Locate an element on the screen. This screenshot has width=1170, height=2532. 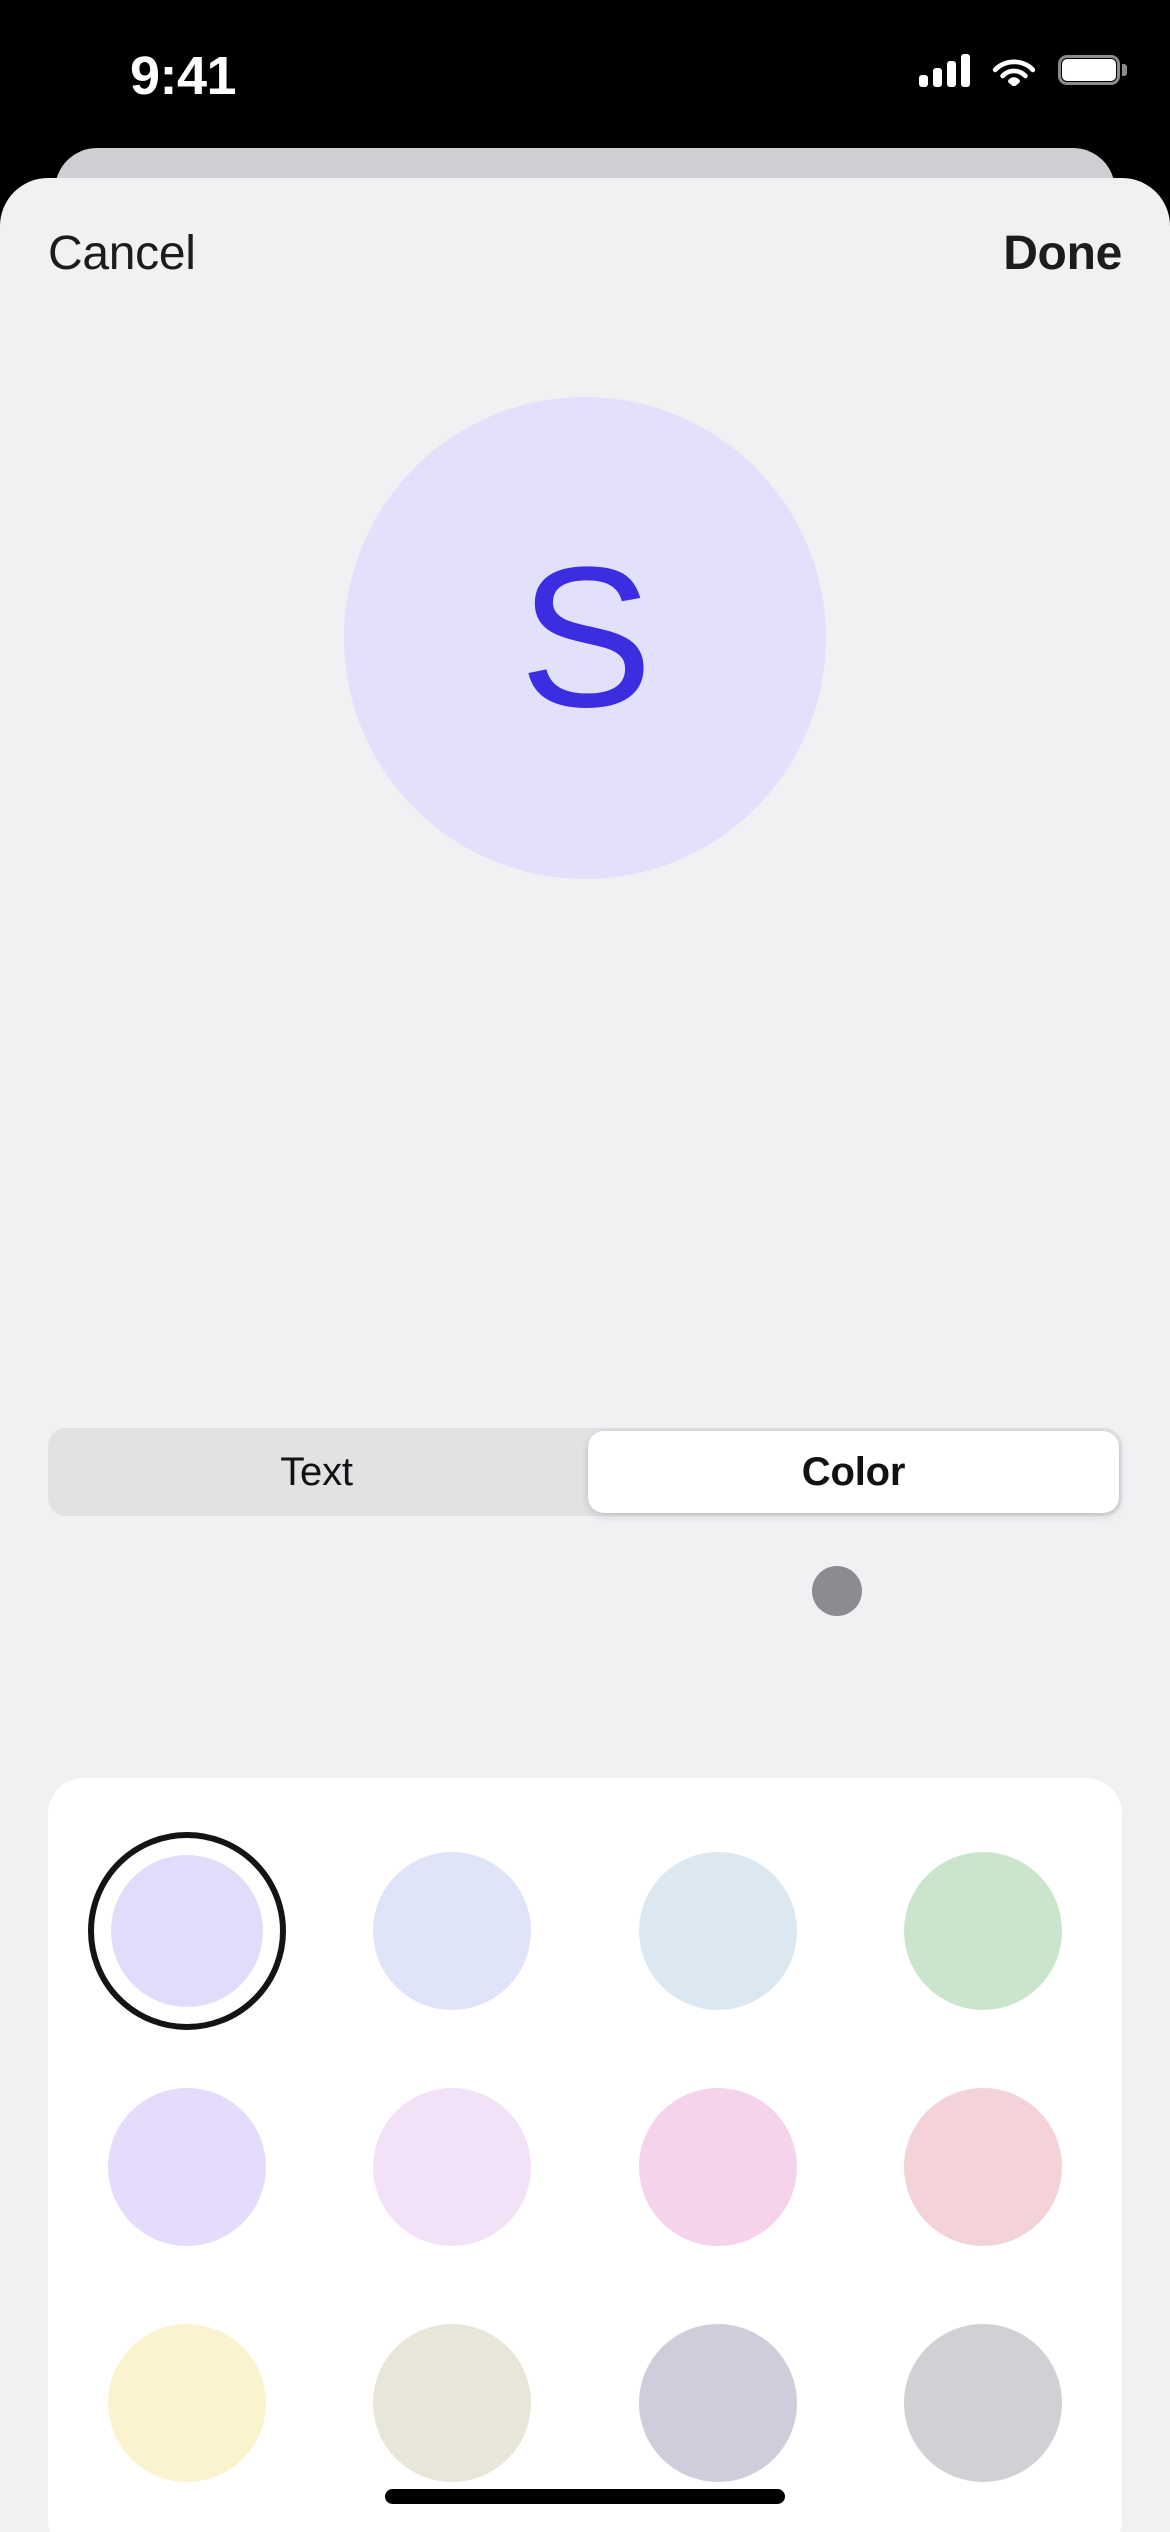
status-bar: 9:41 is located at coordinates (585, 75).